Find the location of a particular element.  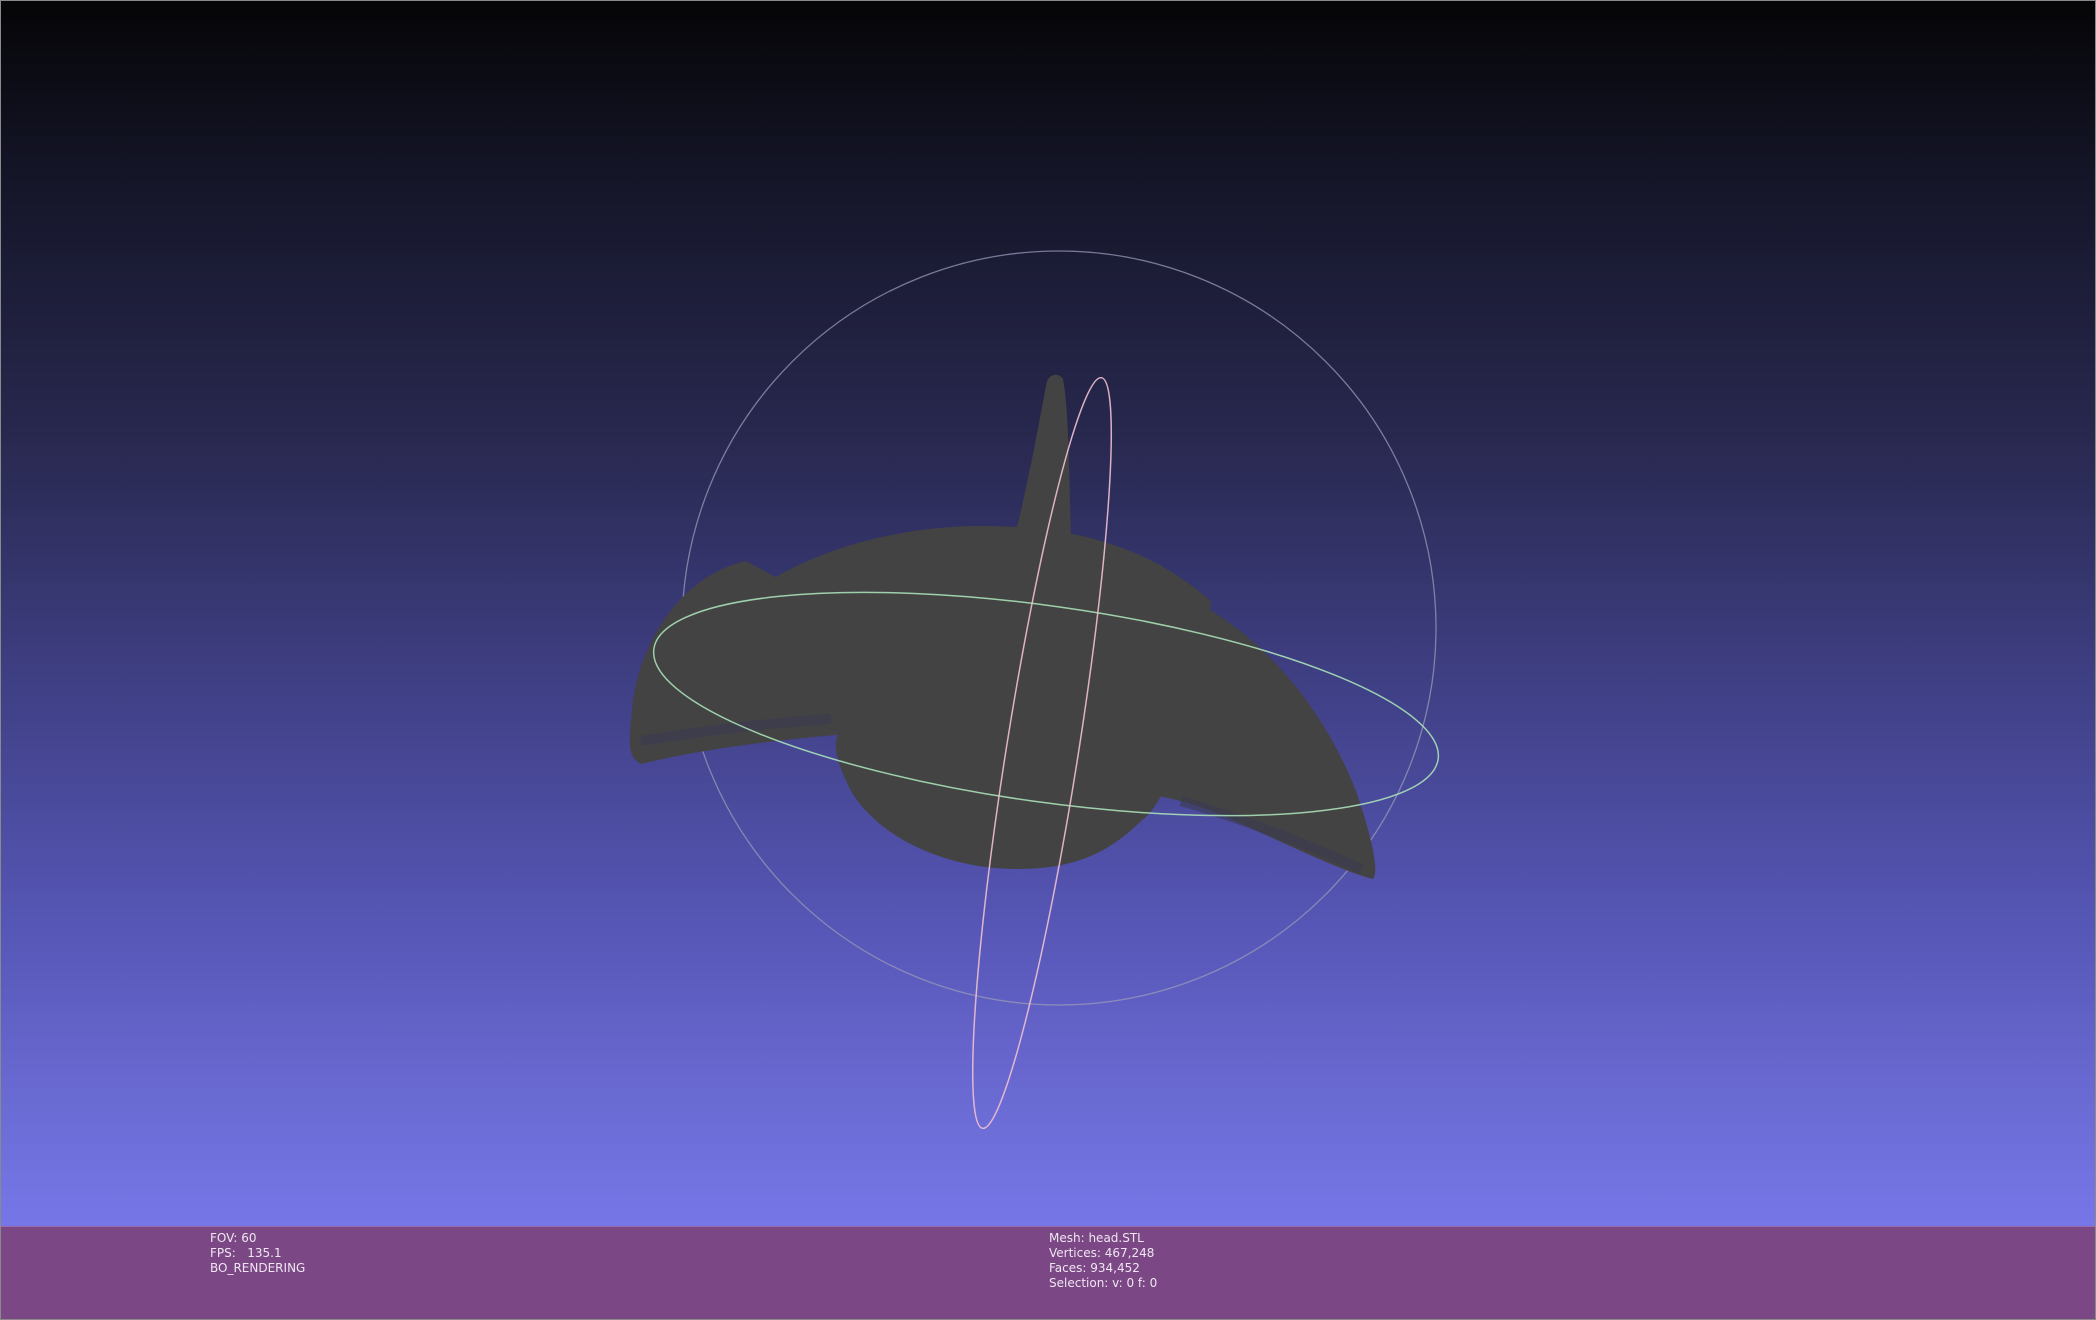

vertices-count-label: Vertices: 467,248 is located at coordinates (1102, 1253).